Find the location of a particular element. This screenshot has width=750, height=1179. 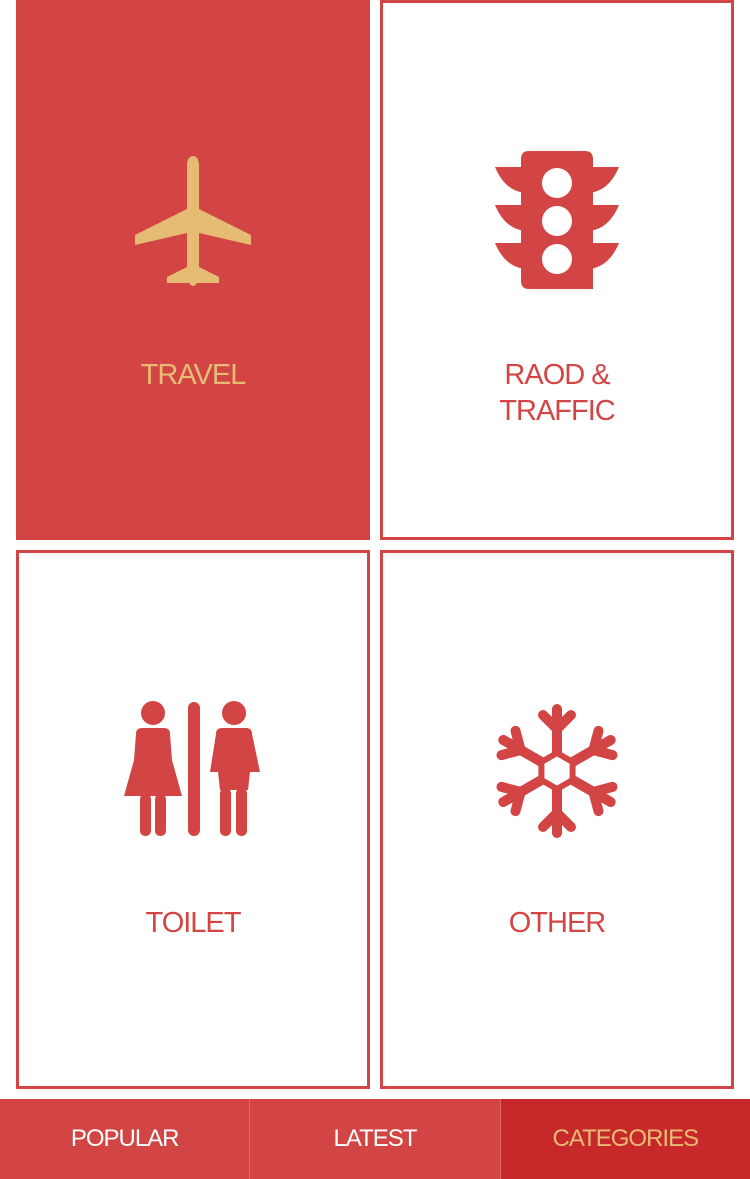

category-label: OTHER is located at coordinates (557, 923).